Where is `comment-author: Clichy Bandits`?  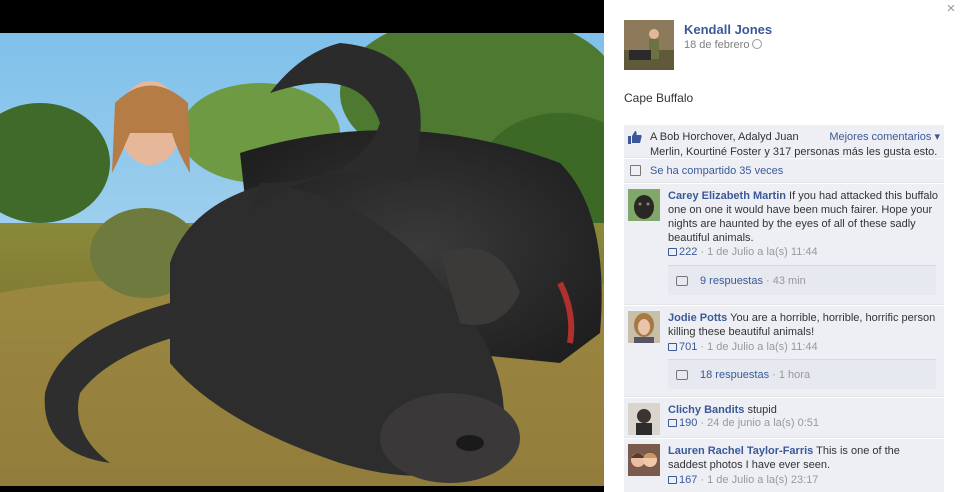 comment-author: Clichy Bandits is located at coordinates (706, 410).